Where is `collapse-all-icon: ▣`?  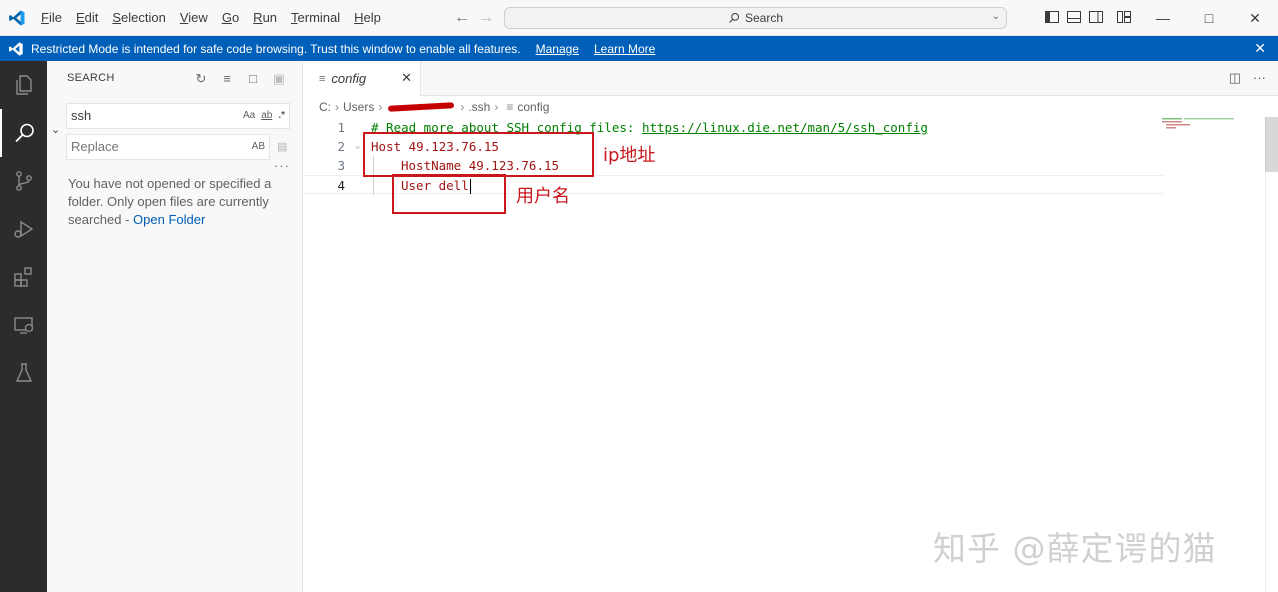
collapse-all-icon: ▣ is located at coordinates (279, 79).